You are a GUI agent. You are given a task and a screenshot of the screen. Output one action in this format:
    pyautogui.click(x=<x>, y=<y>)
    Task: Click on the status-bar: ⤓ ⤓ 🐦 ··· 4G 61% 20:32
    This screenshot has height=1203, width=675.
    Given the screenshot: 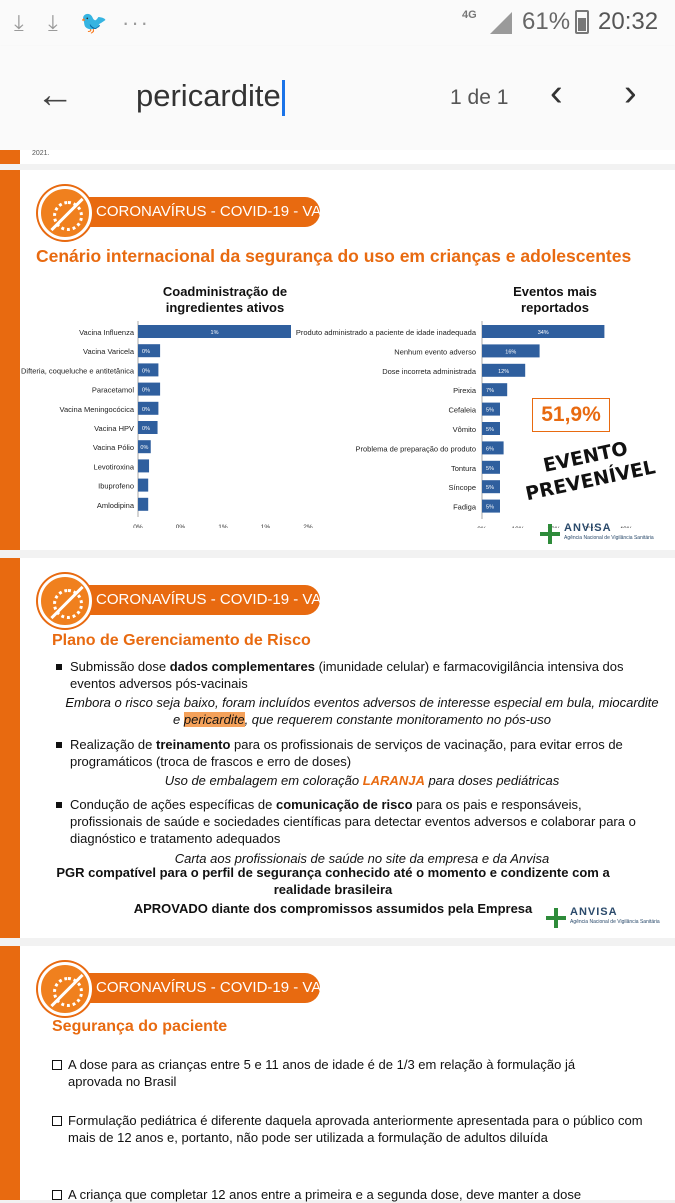 What is the action you would take?
    pyautogui.click(x=337, y=23)
    